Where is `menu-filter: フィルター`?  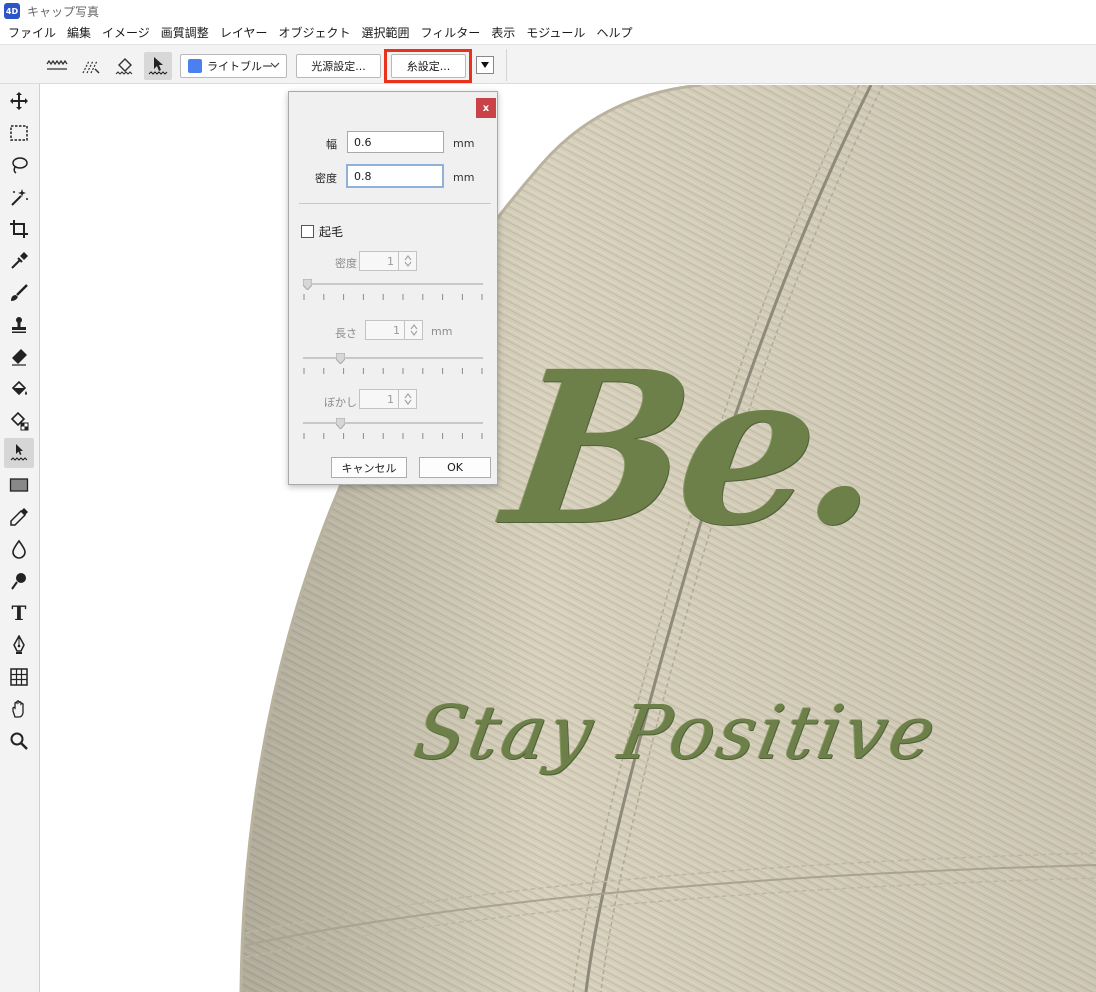
menu-filter: フィルター is located at coordinates (451, 33).